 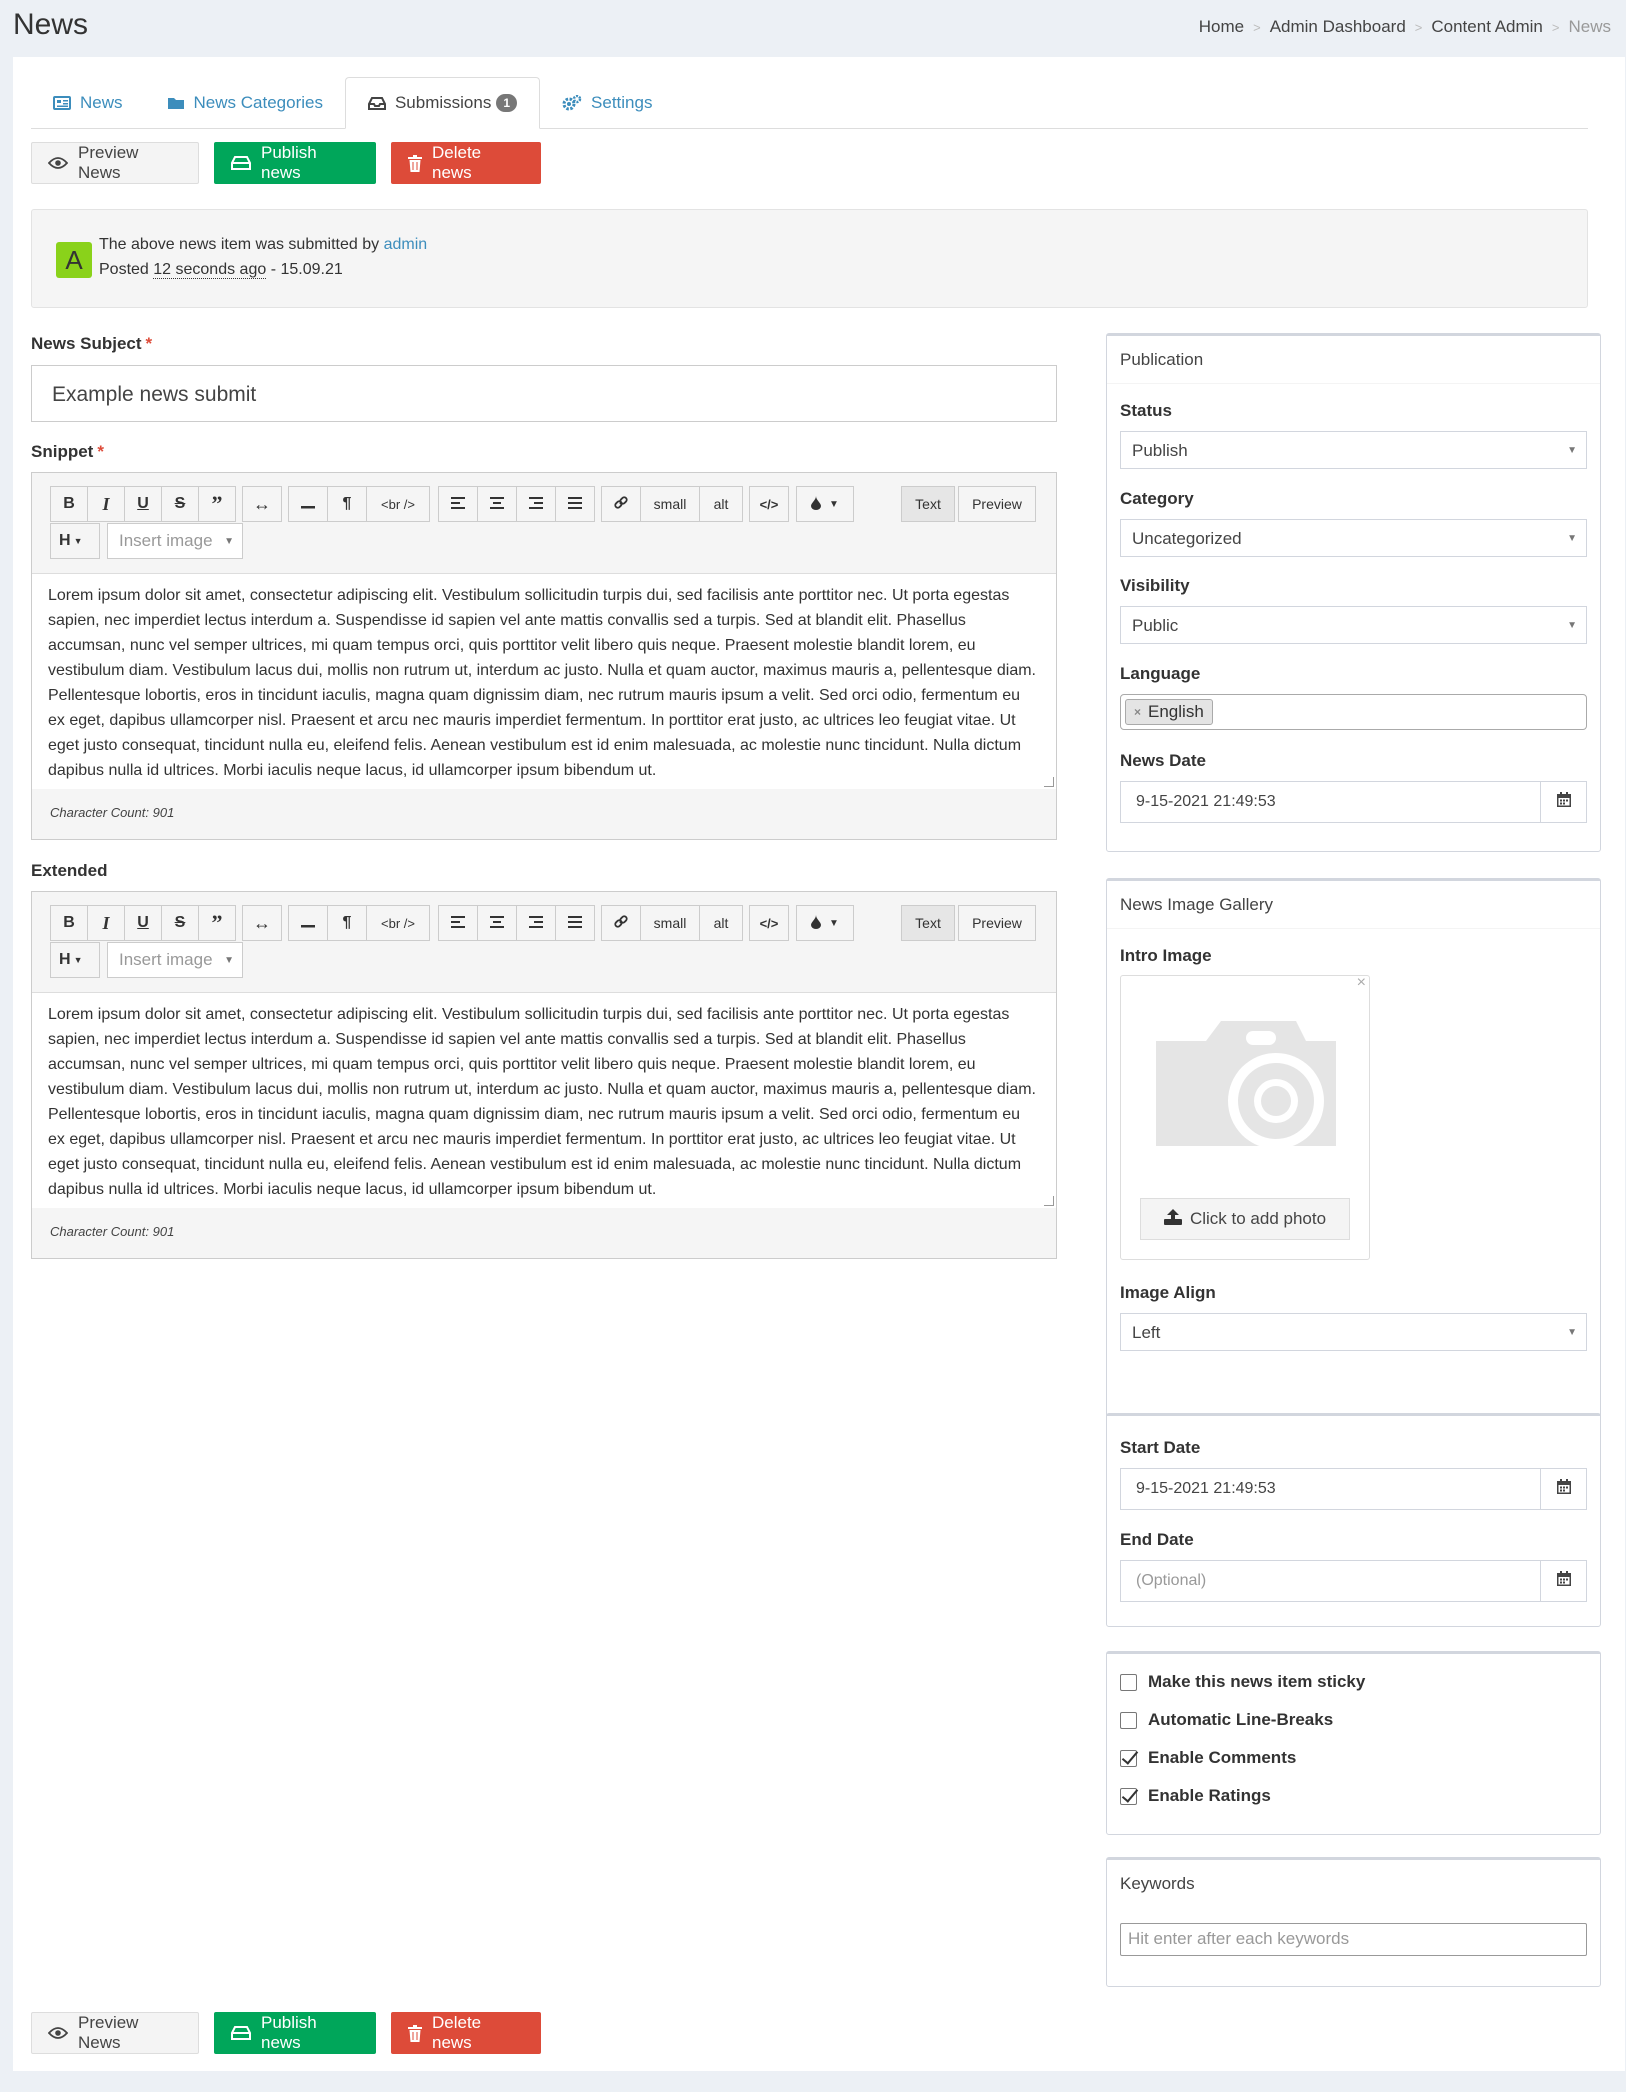 I want to click on line-breaks-checkbox, so click(x=1128, y=1720).